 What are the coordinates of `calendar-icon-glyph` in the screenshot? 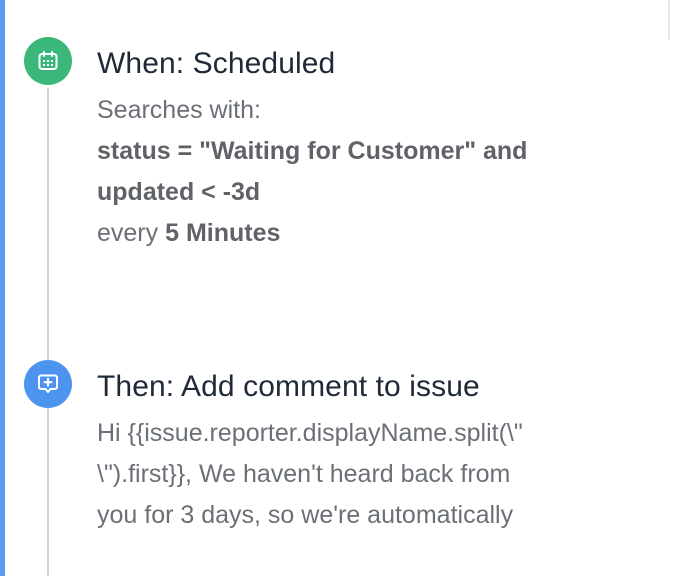 It's located at (48, 60).